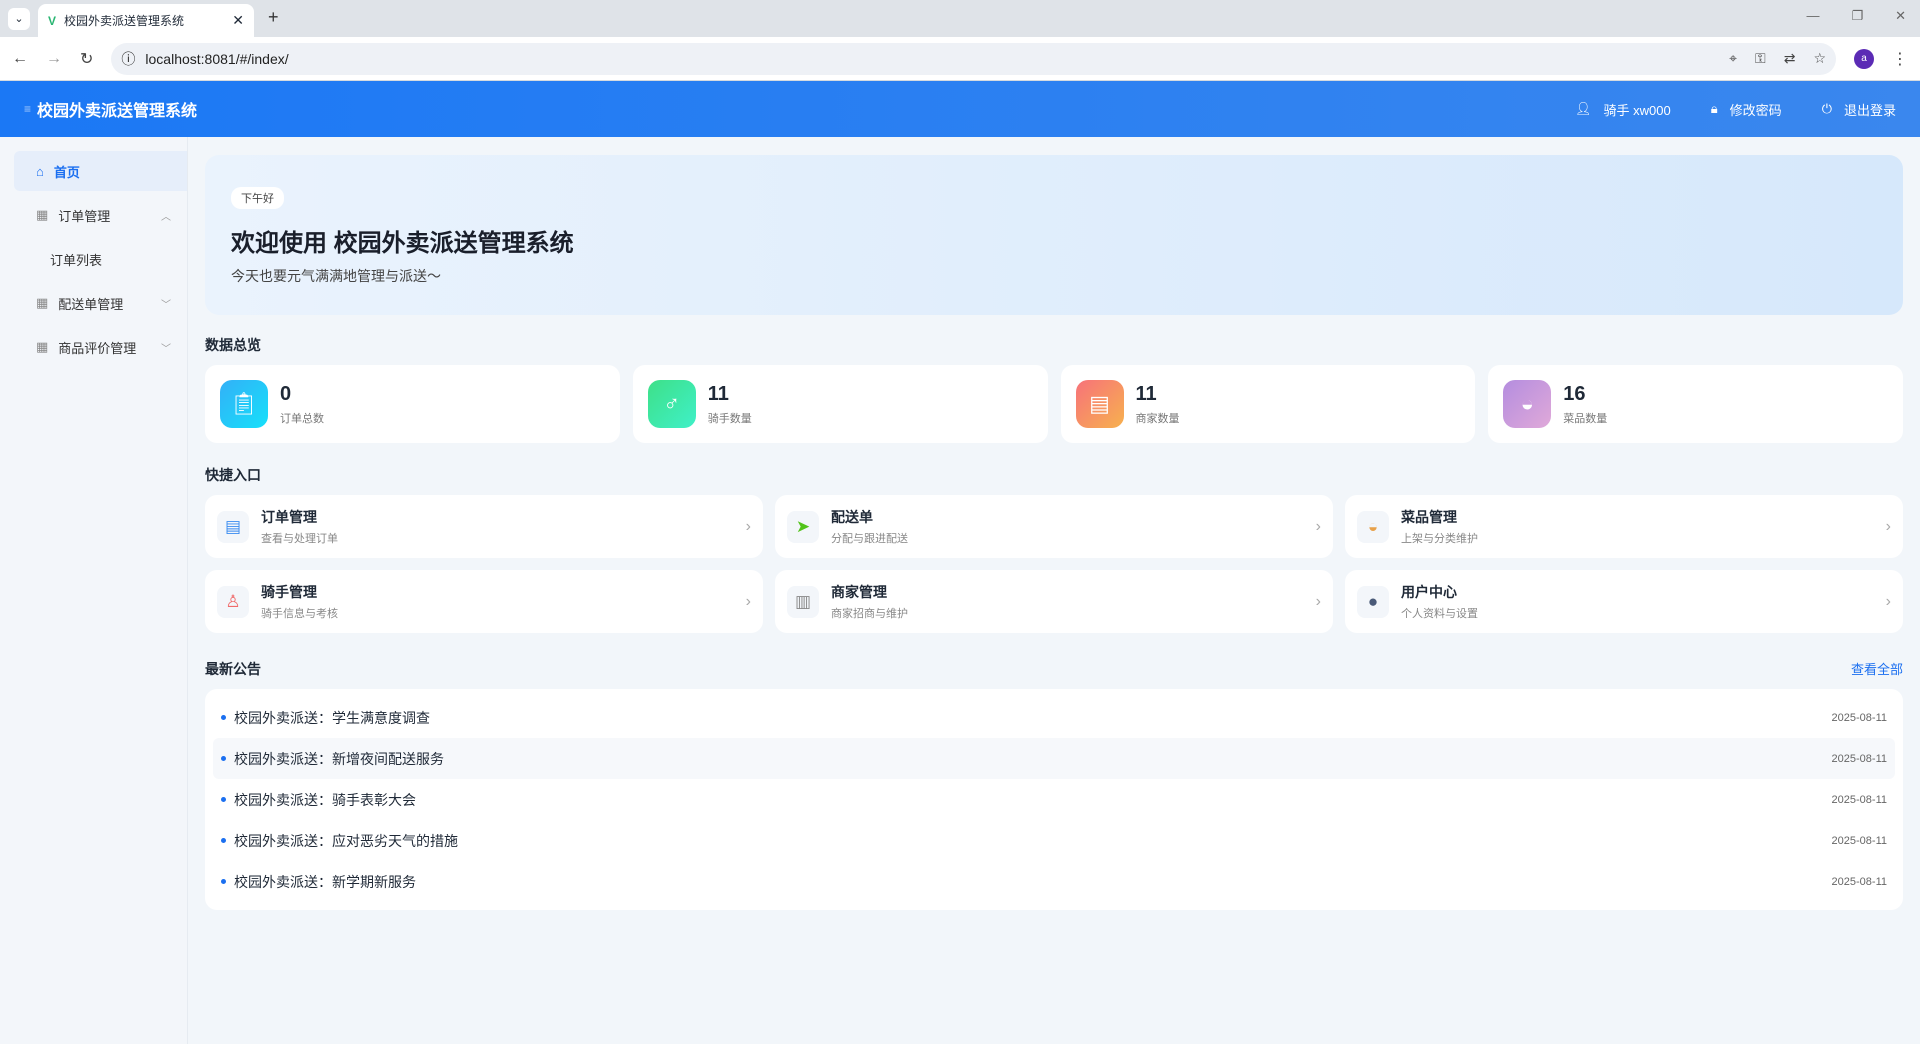 The height and width of the screenshot is (1044, 1920). I want to click on quick-entry: ▤ 订单管理 查看与处理订单 ›, so click(484, 526).